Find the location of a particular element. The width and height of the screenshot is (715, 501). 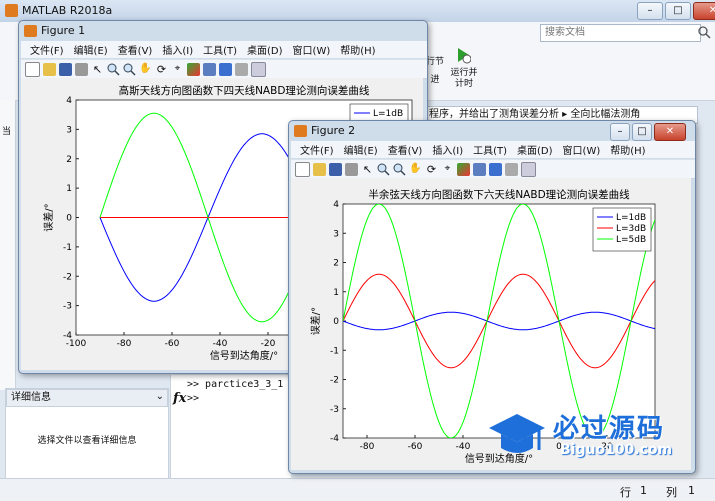

figure2-toolbar: ↖ ✋ ⟳ ⌖ is located at coordinates (493, 169).